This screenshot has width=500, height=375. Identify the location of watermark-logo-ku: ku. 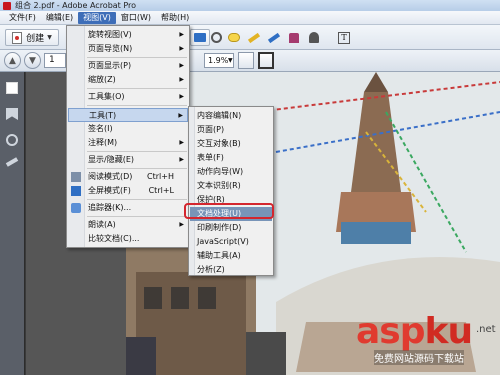
(449, 331).